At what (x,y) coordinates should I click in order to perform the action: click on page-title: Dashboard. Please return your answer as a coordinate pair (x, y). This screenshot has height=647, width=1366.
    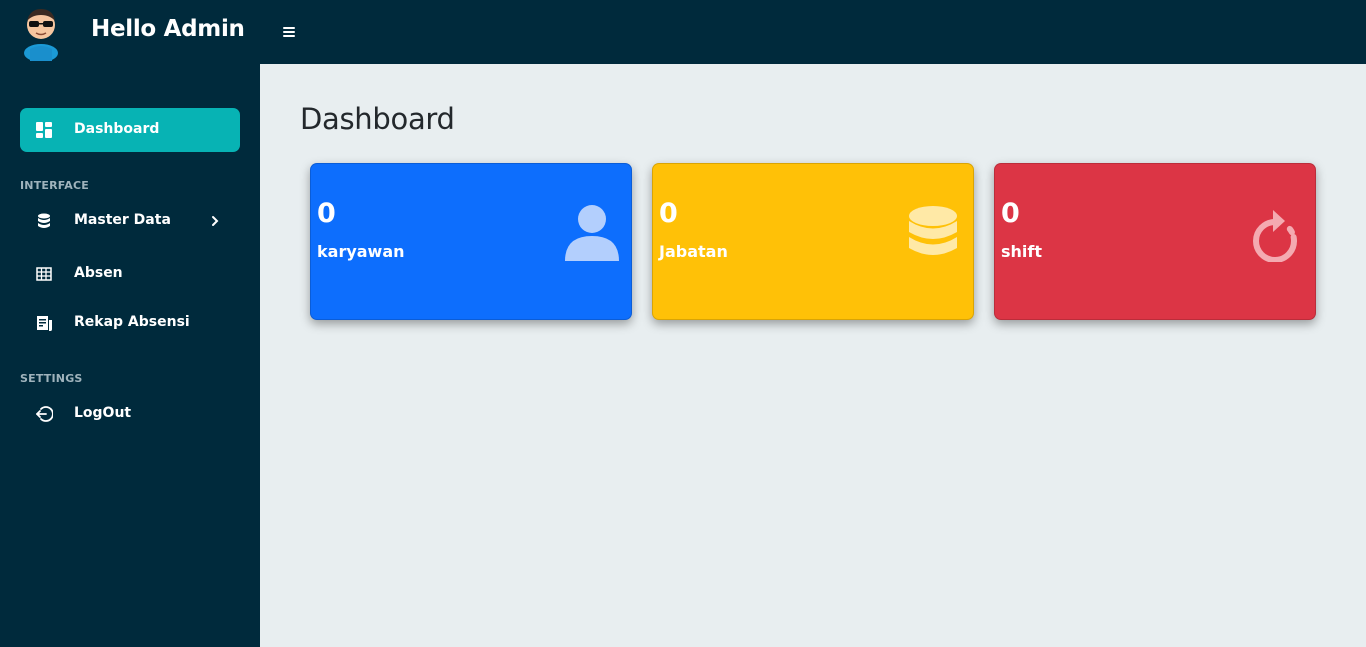
    Looking at the image, I should click on (377, 119).